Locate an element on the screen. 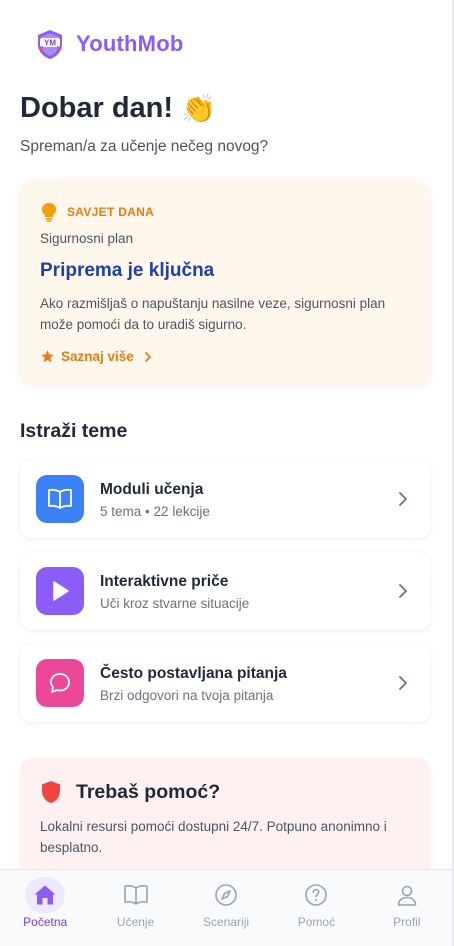 Image resolution: width=454 pixels, height=946 pixels. greeting-title: Dobar dan! 👏 is located at coordinates (118, 108).